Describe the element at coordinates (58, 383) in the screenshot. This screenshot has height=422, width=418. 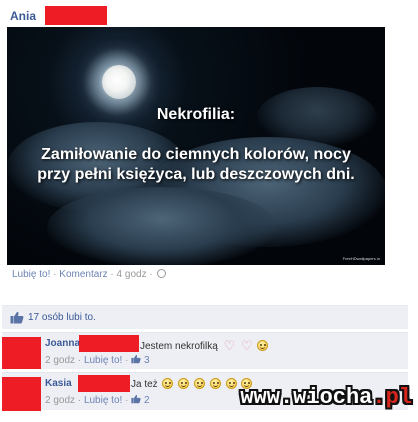
I see `commenter-name: Kasia` at that location.